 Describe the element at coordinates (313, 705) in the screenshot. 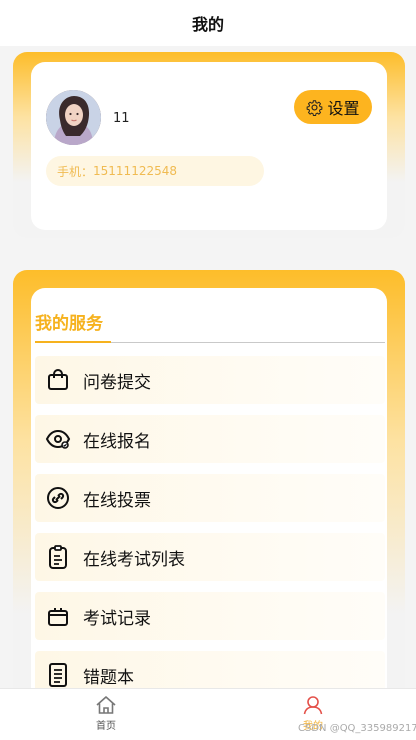

I see `user-icon` at that location.